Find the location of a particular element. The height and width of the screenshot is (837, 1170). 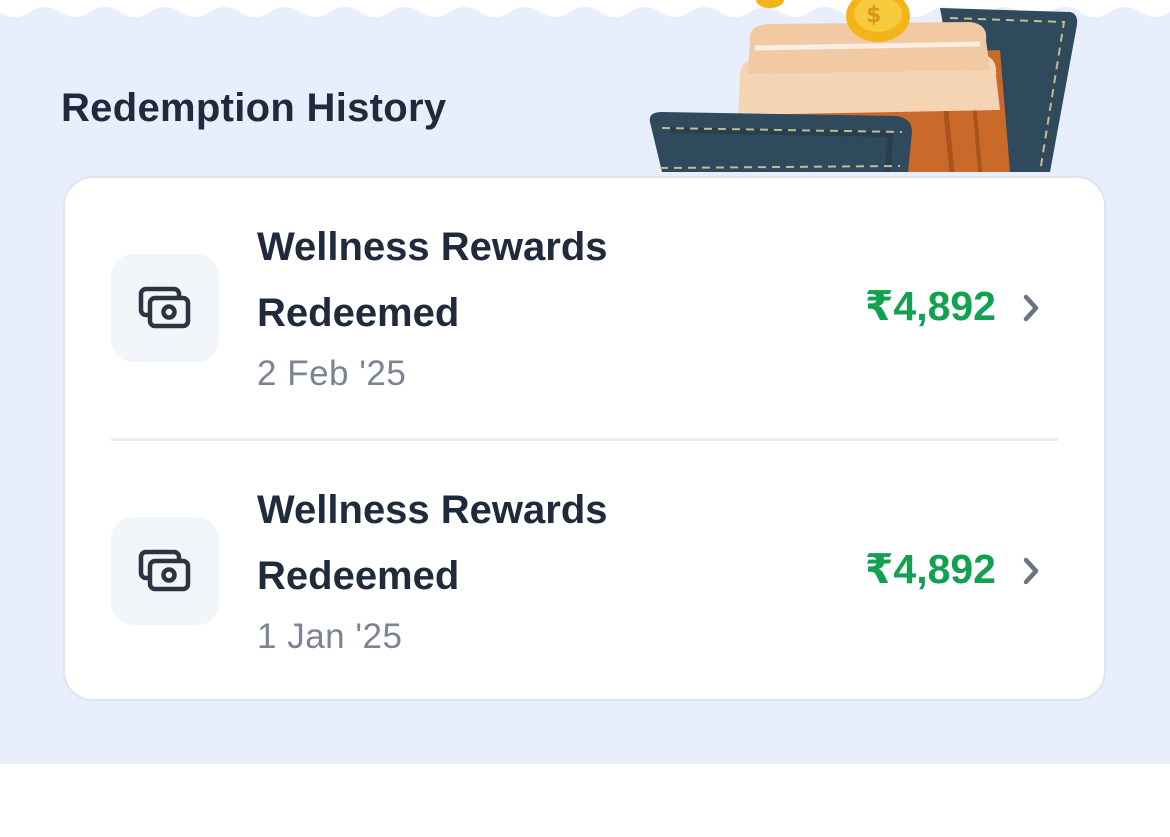

item-date: 2 Feb '25 is located at coordinates (332, 373).